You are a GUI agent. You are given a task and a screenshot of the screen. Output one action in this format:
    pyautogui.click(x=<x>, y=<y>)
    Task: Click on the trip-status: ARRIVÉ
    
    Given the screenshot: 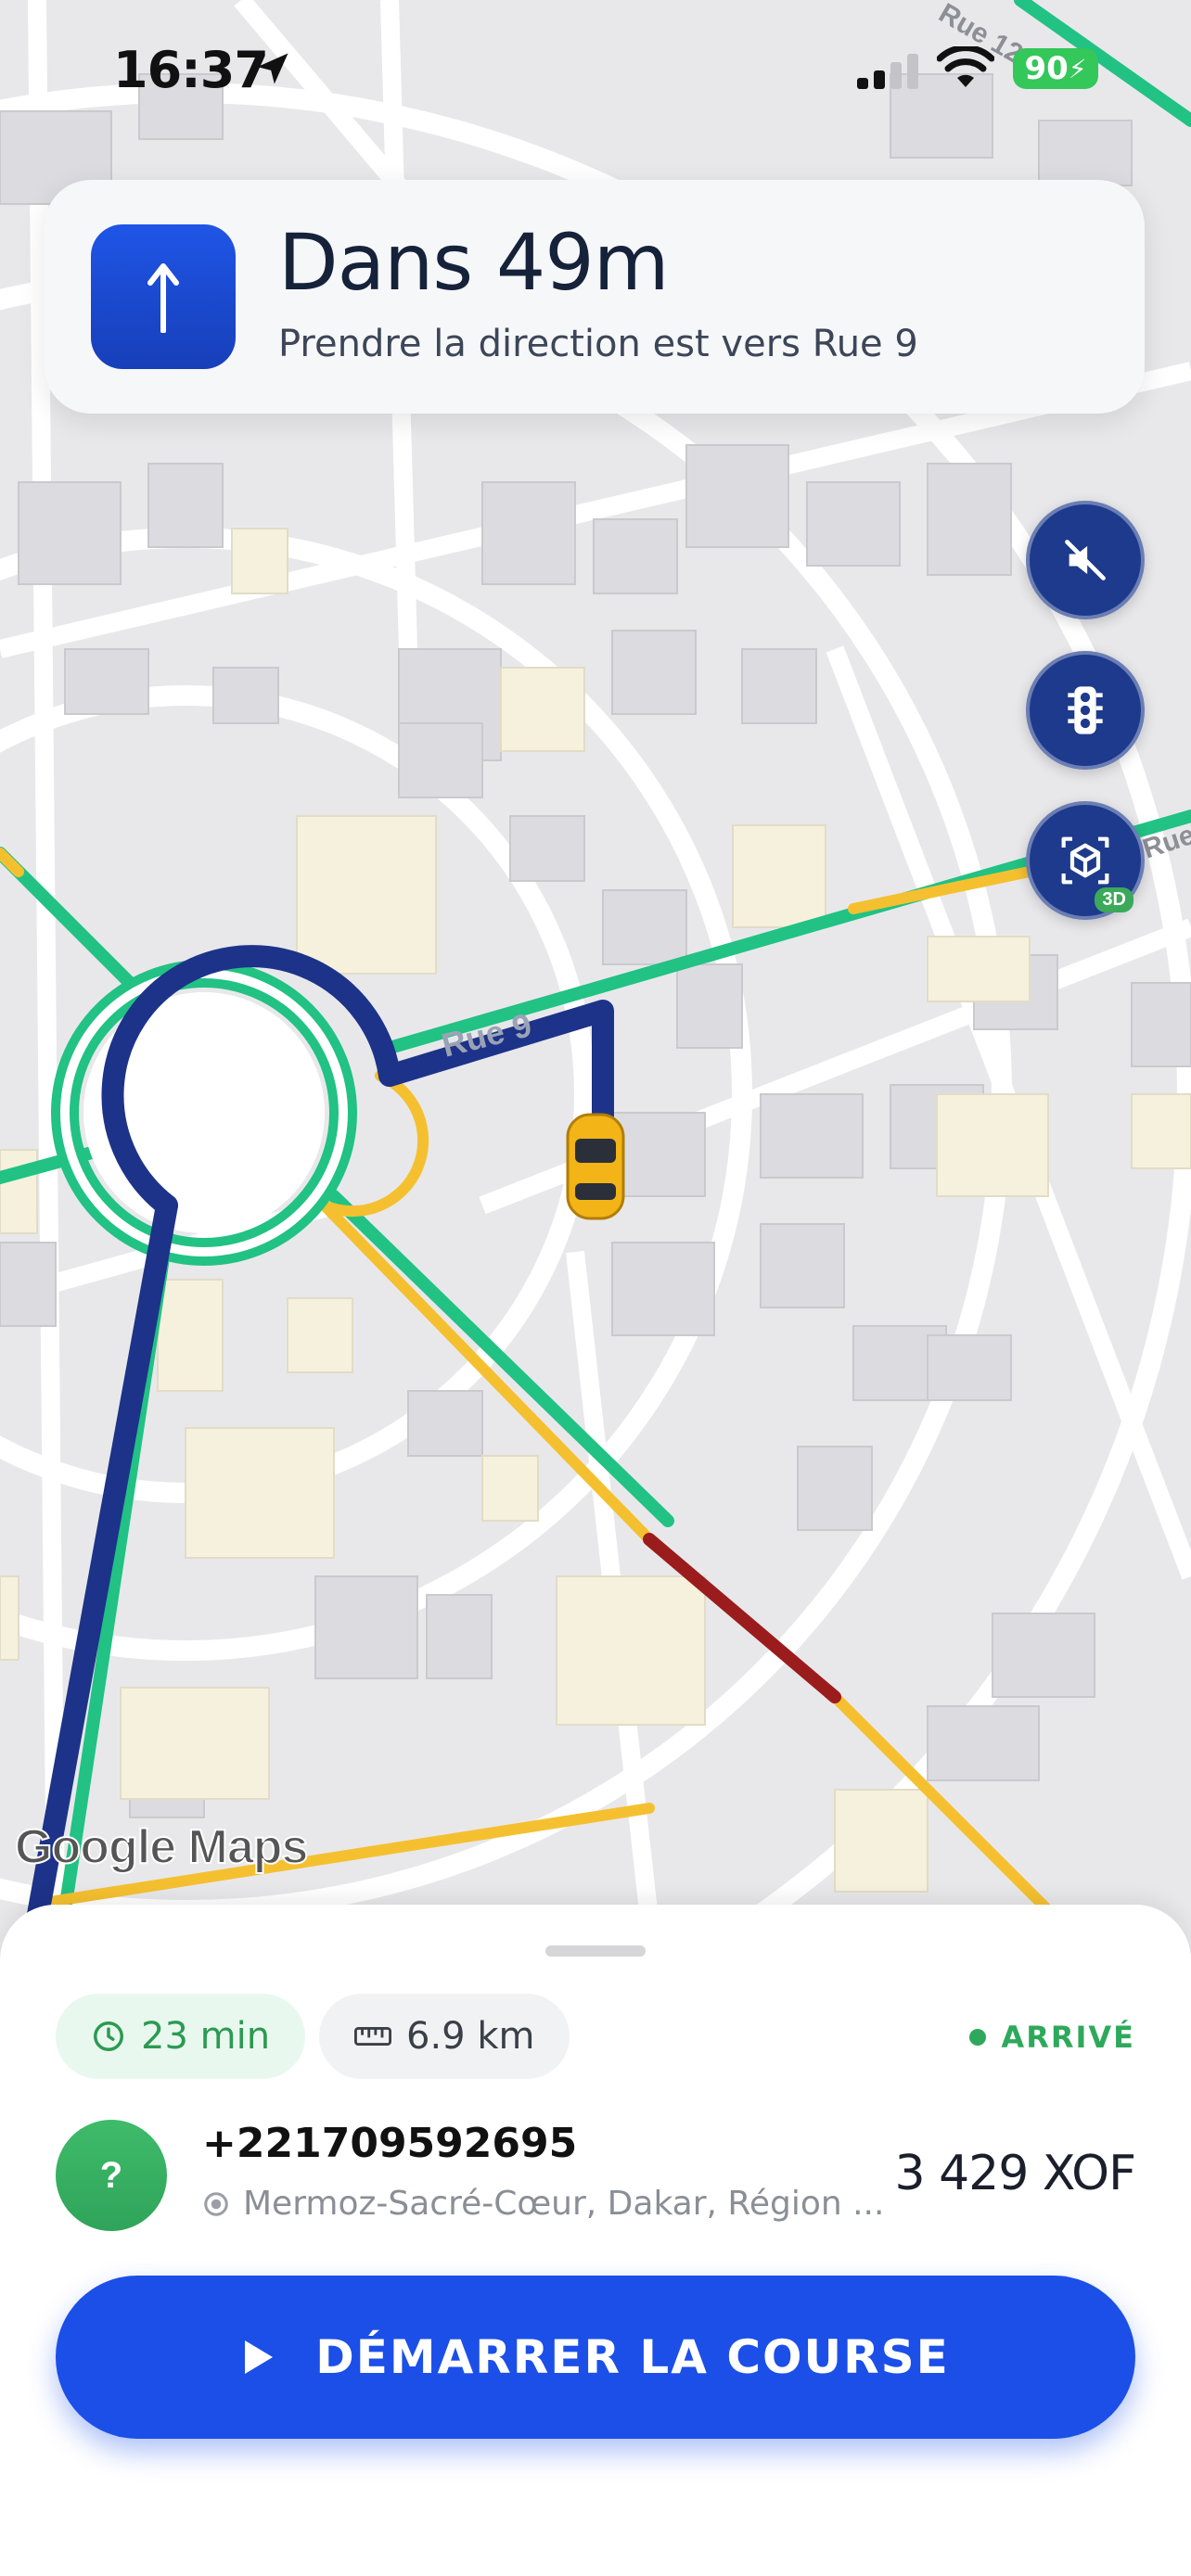 What is the action you would take?
    pyautogui.click(x=1052, y=2037)
    